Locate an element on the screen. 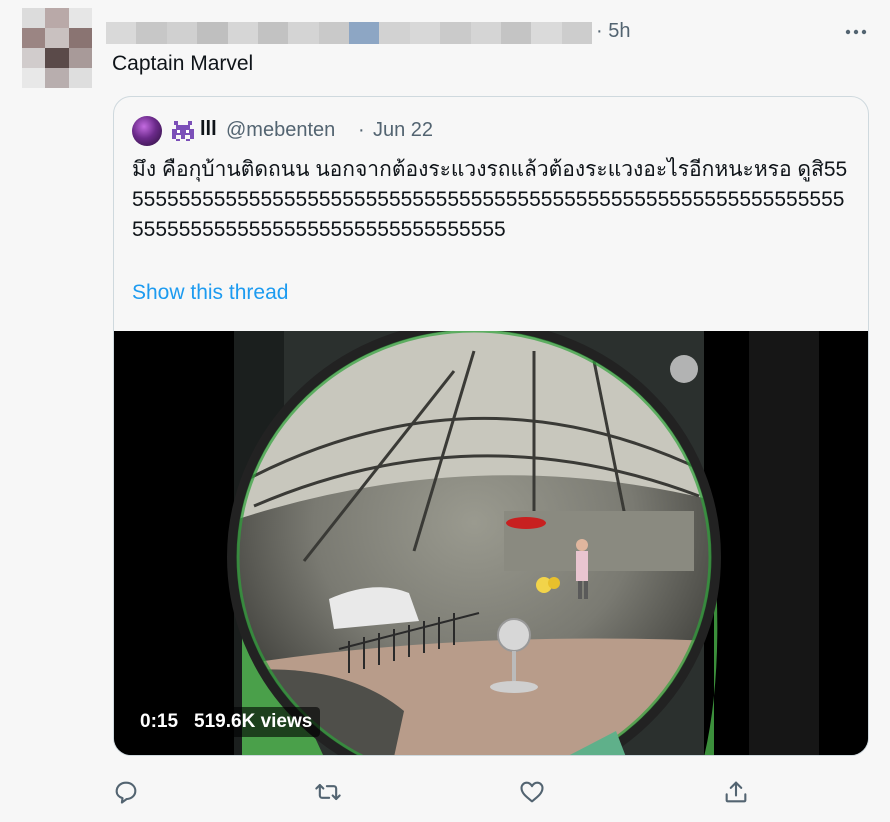 The image size is (890, 822). tweet-timestamp: · 5h is located at coordinates (613, 31).